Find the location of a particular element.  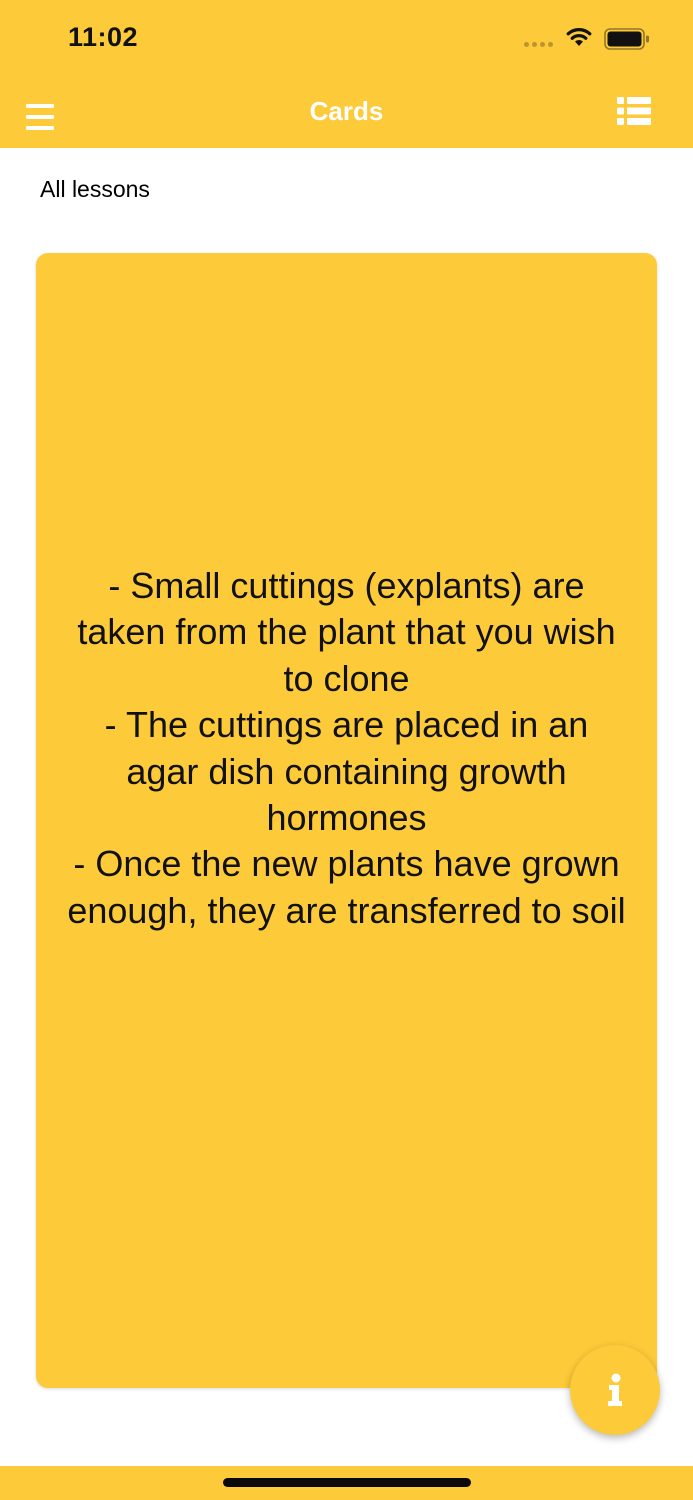

lesson-filter-label: All lessons is located at coordinates (95, 189).